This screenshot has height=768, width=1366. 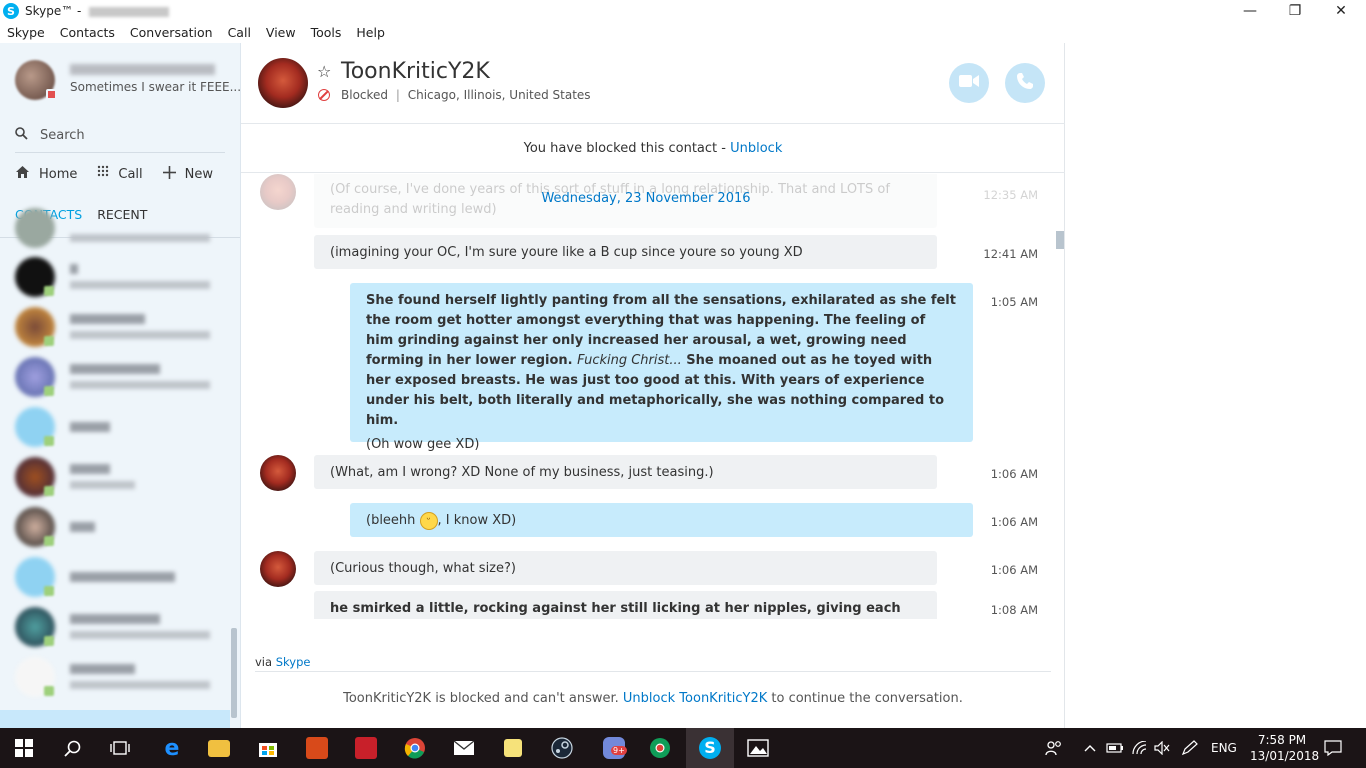 I want to click on contact-list-scrollbar, so click(x=234, y=673).